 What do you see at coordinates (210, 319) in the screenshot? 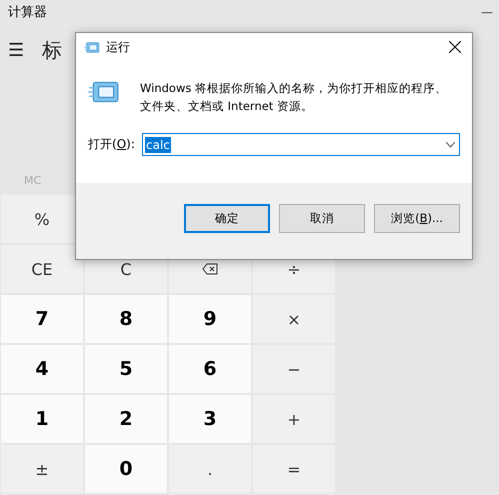
I see `digit-key: 9` at bounding box center [210, 319].